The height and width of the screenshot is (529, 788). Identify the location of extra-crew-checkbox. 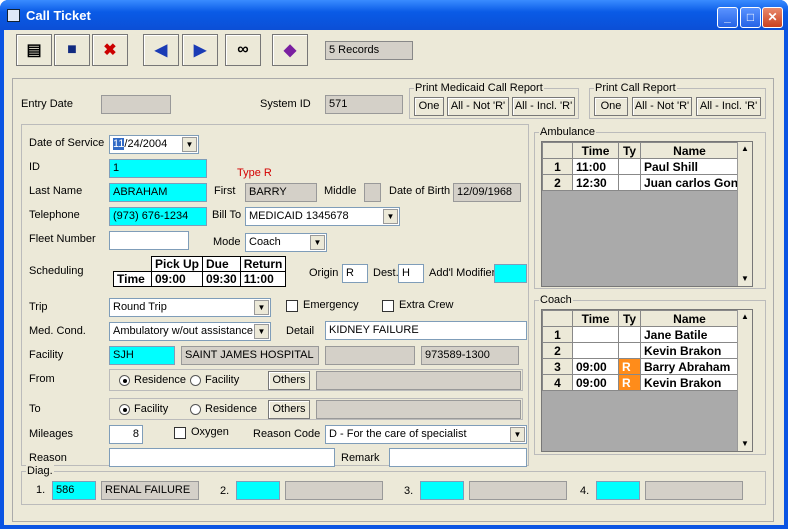
(388, 306).